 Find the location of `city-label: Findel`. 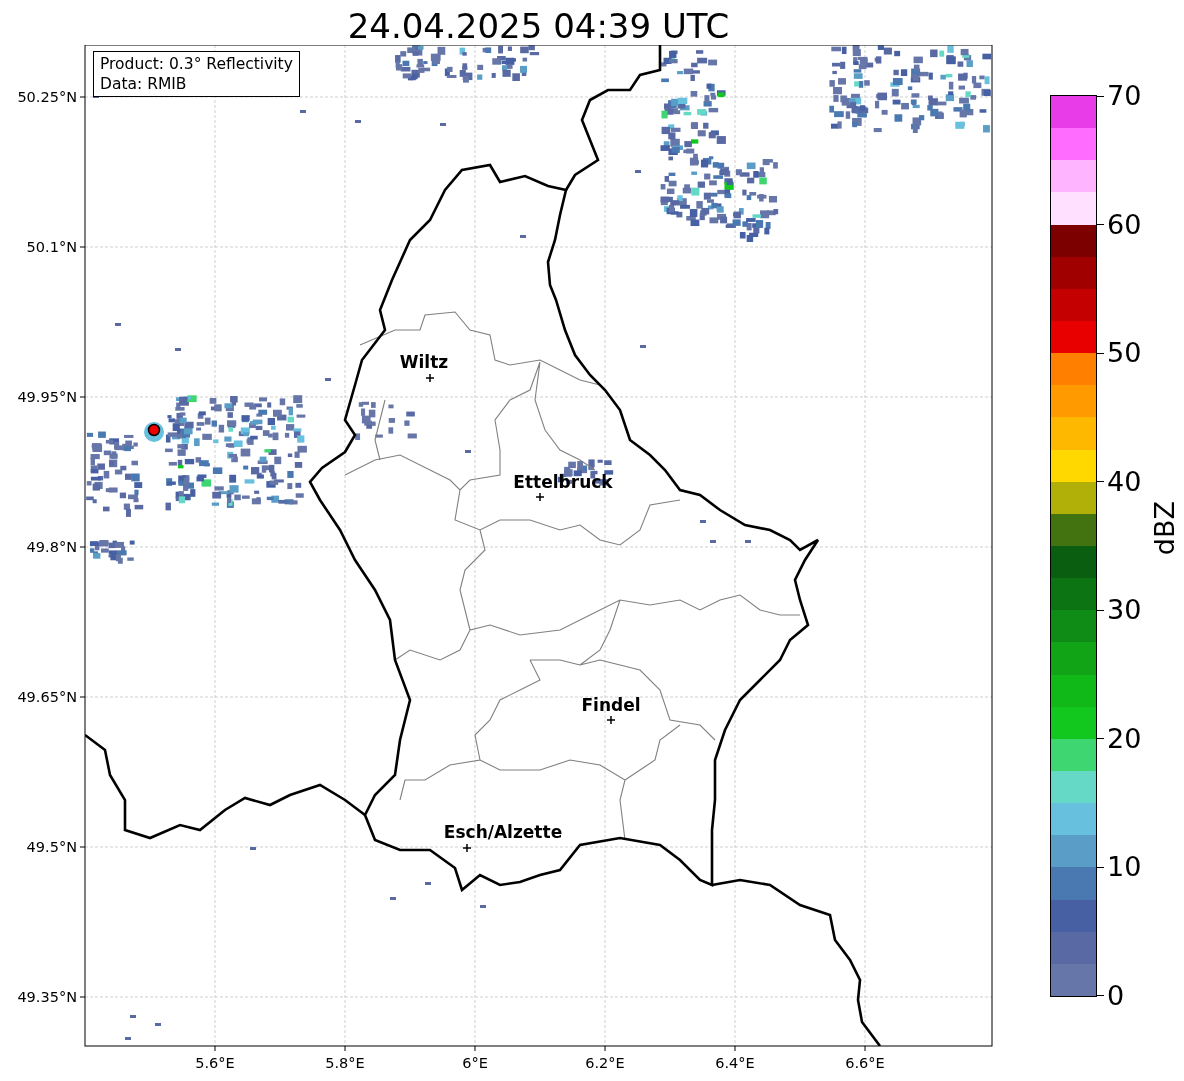

city-label: Findel is located at coordinates (611, 705).